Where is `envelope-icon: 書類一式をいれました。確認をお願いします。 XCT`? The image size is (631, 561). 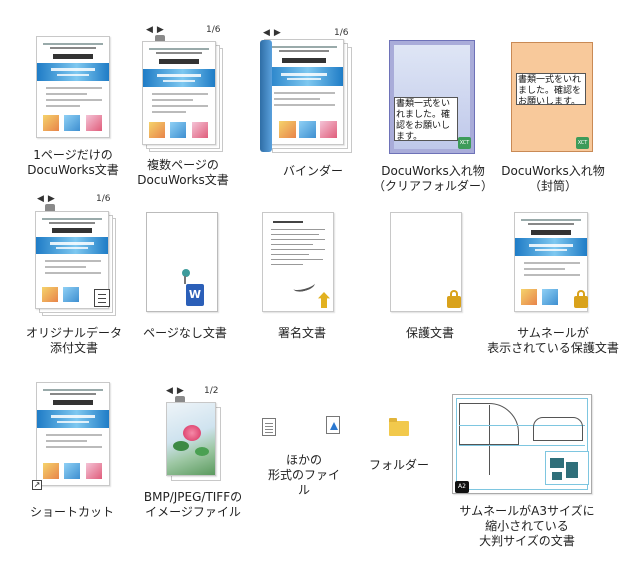
envelope-icon: 書類一式をいれました。確認をお願いします。 XCT is located at coordinates (552, 97).